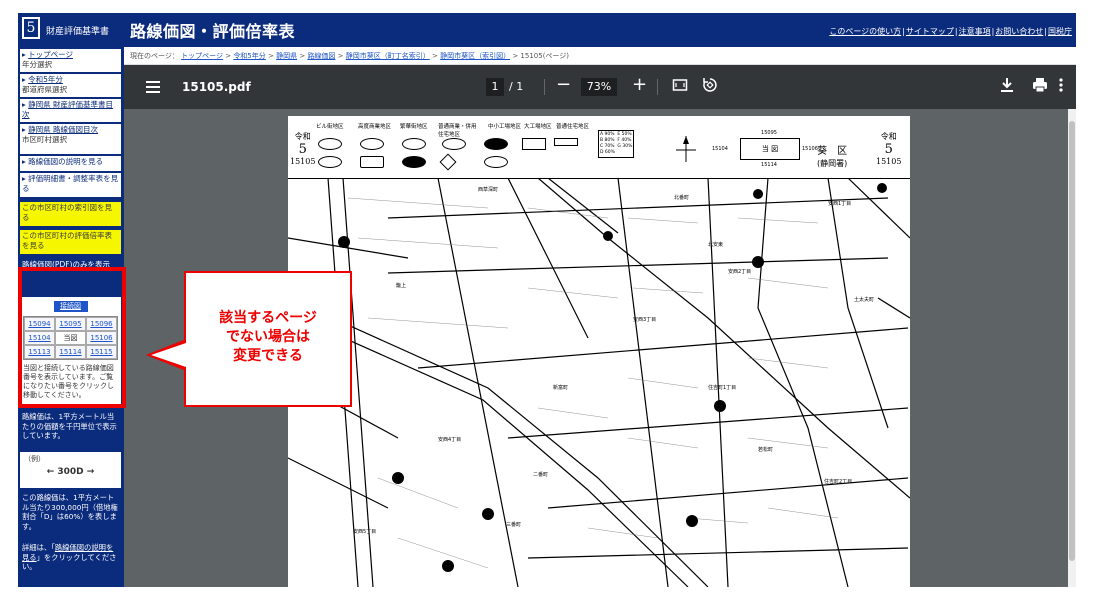 This screenshot has height=601, width=1093. I want to click on sidebar-item-multiplier-table: この市区町村の評価倍率表を見る, so click(70, 242).